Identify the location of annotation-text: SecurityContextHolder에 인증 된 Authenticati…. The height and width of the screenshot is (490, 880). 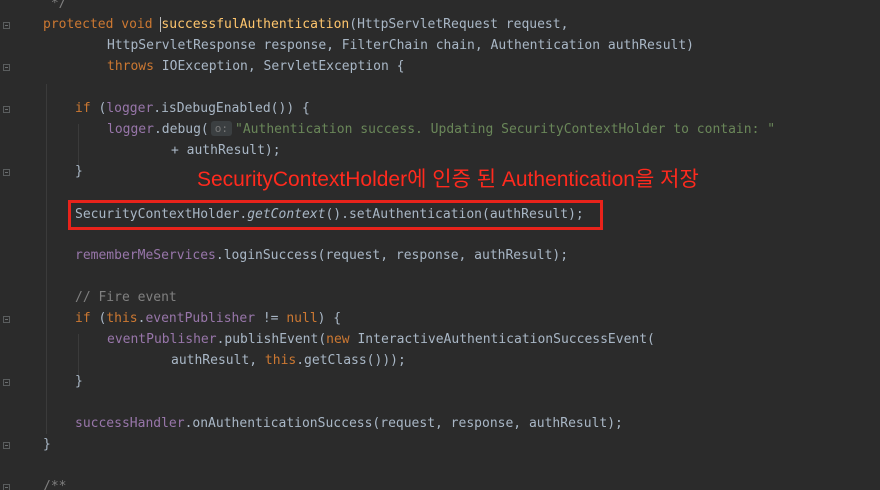
(448, 179).